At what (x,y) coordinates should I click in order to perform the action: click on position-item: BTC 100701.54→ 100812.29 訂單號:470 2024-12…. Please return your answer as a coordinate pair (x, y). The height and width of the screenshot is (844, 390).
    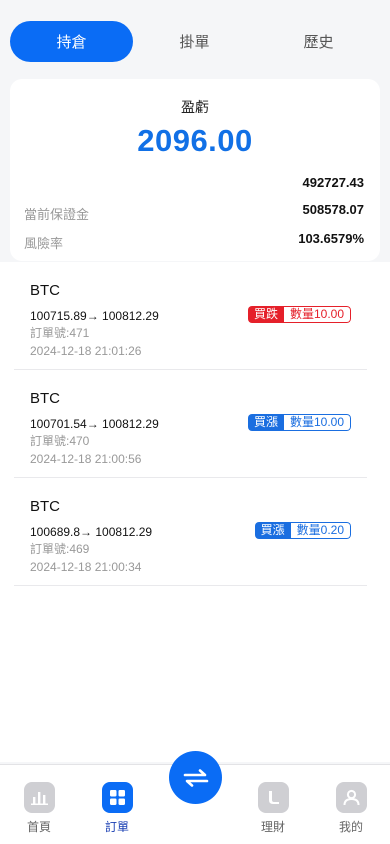
    Looking at the image, I should click on (190, 424).